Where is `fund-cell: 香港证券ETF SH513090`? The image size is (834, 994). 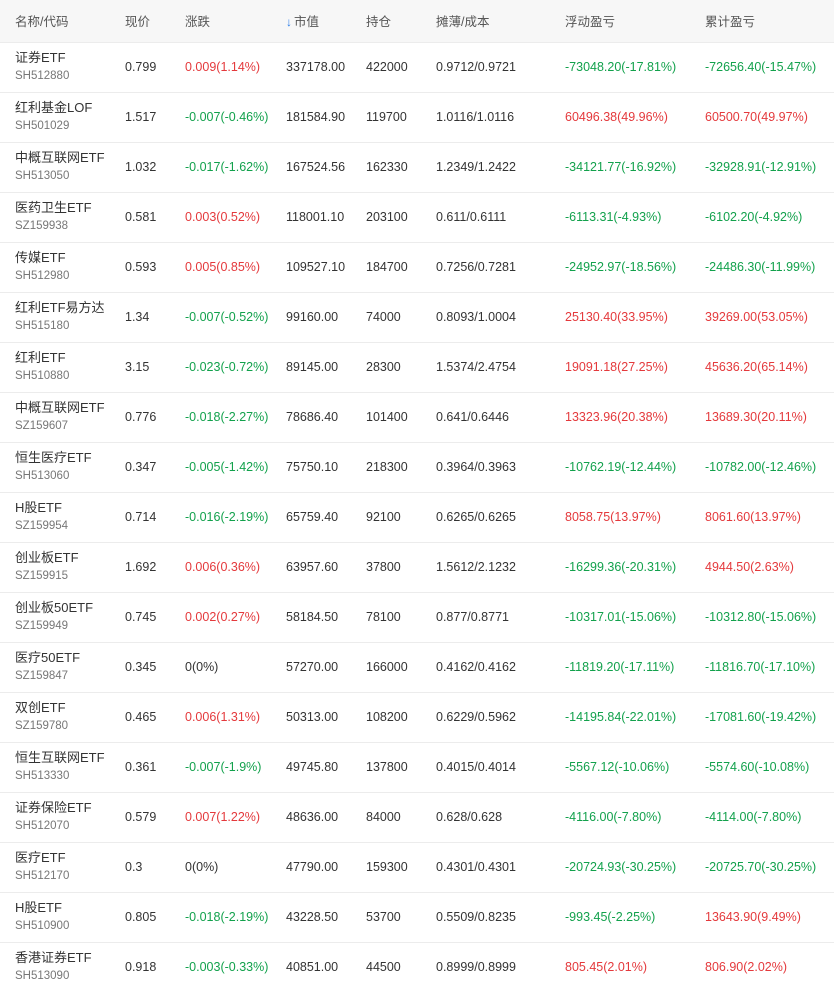 fund-cell: 香港证券ETF SH513090 is located at coordinates (62, 967).